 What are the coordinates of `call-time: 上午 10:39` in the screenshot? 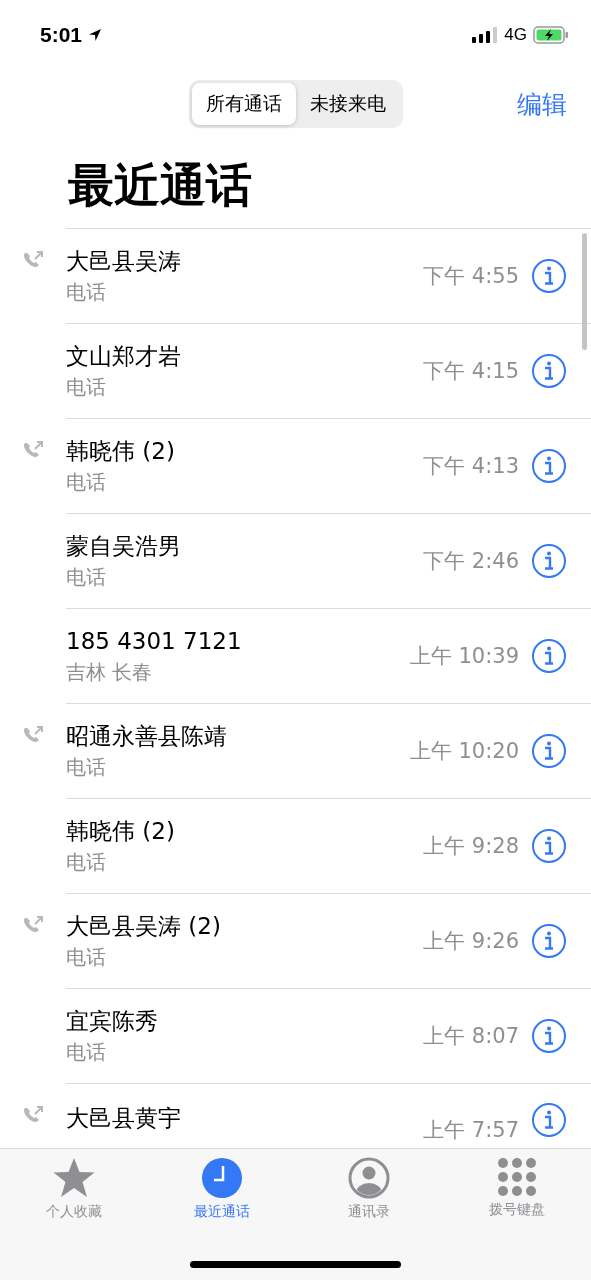 It's located at (464, 656).